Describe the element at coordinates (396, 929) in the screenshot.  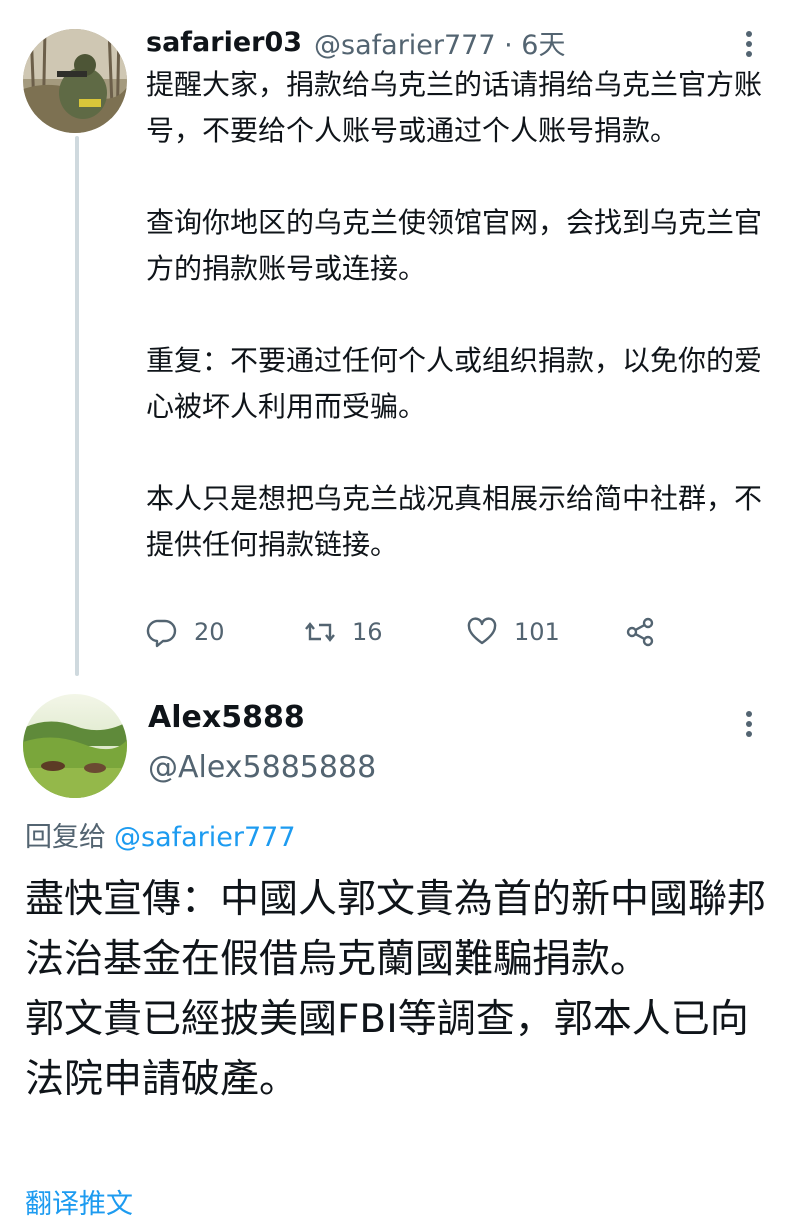
I see `reply-paragraph: 盡快宣傳：中國人郭文貴為首的新中國聯邦法治基金在假借烏克蘭國難騙捐款。` at that location.